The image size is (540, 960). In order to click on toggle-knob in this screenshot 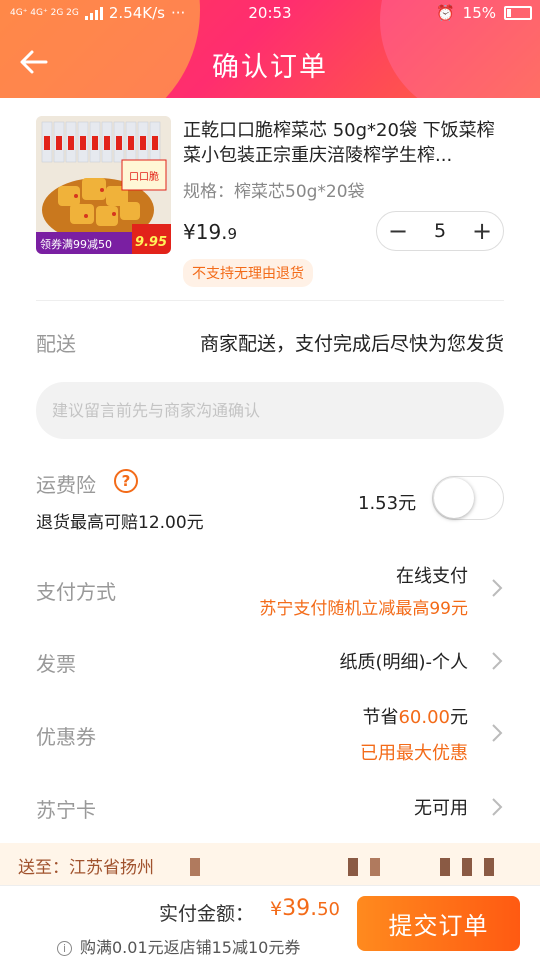, I will do `click(454, 498)`.